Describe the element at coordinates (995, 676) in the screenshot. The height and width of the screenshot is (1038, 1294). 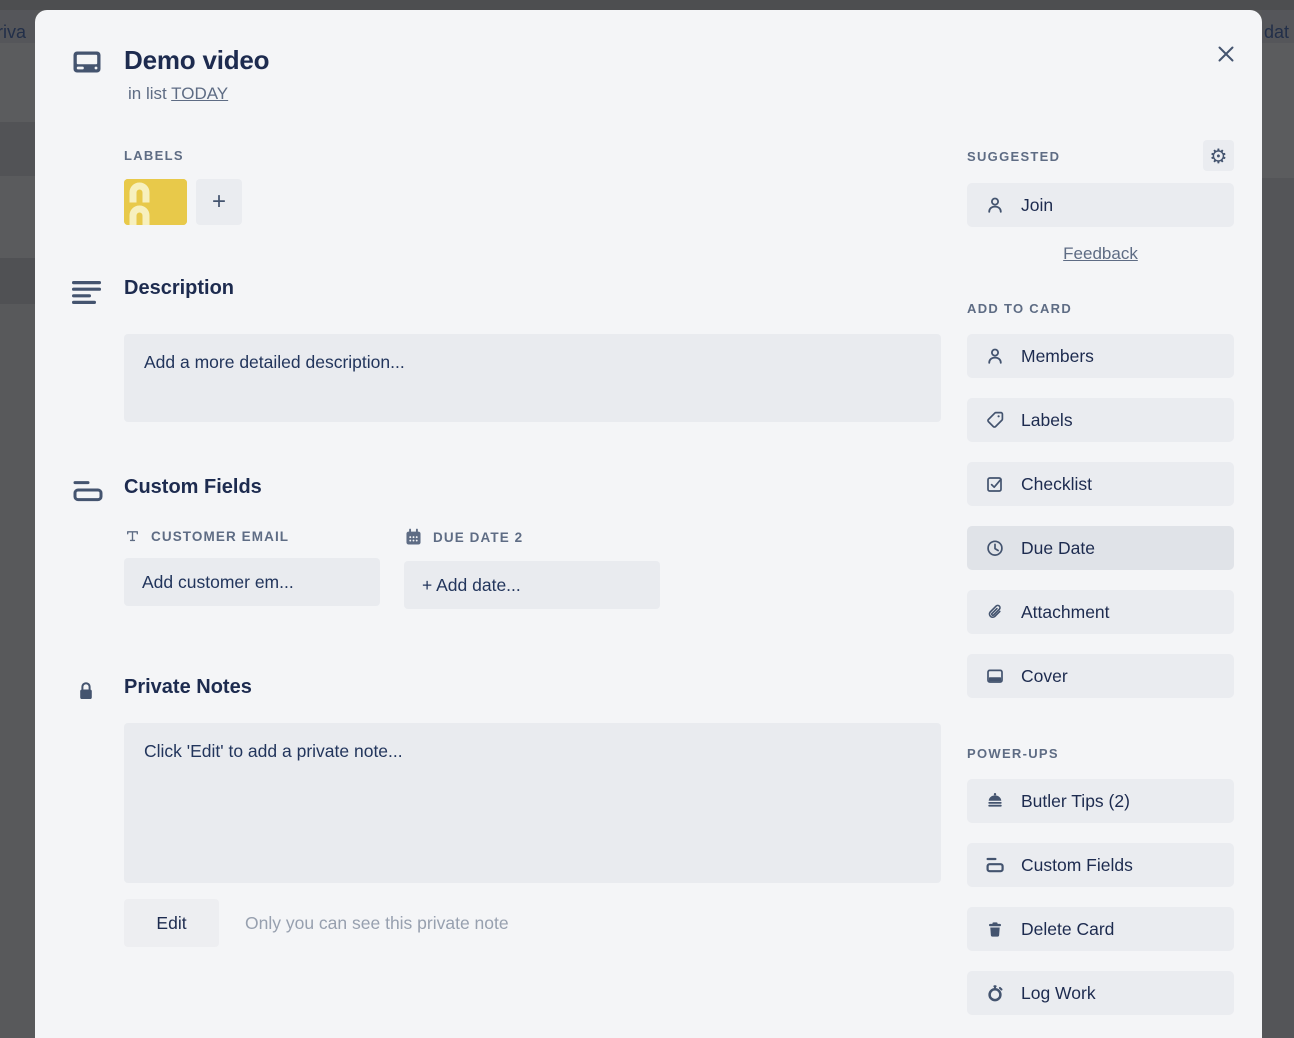
I see `cover-icon` at that location.